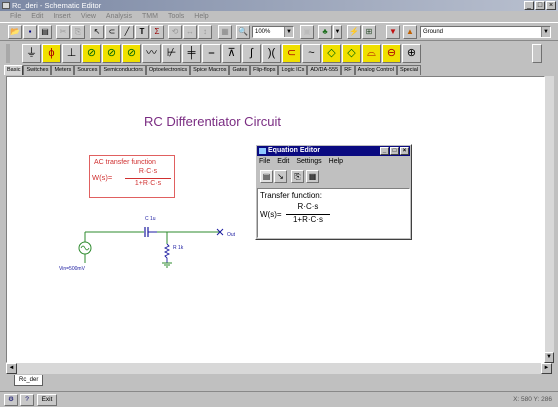 This screenshot has width=558, height=407. What do you see at coordinates (551, 5) in the screenshot?
I see `close-button: ×` at bounding box center [551, 5].